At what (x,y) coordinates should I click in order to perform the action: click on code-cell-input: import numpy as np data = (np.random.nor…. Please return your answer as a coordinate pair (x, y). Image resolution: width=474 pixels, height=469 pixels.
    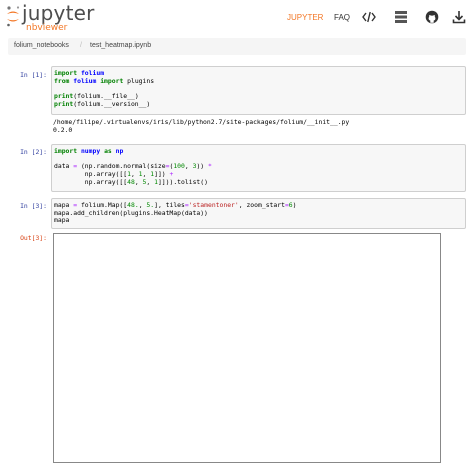
    Looking at the image, I should click on (258, 168).